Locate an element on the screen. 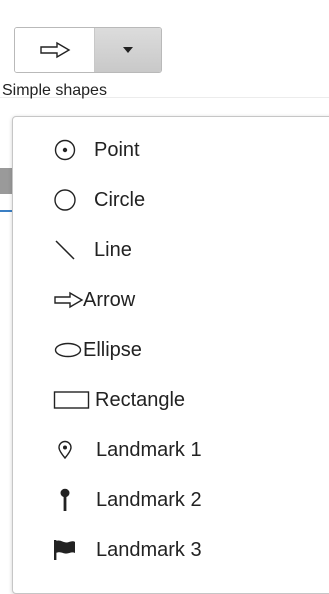  background-panel-block is located at coordinates (6, 181).